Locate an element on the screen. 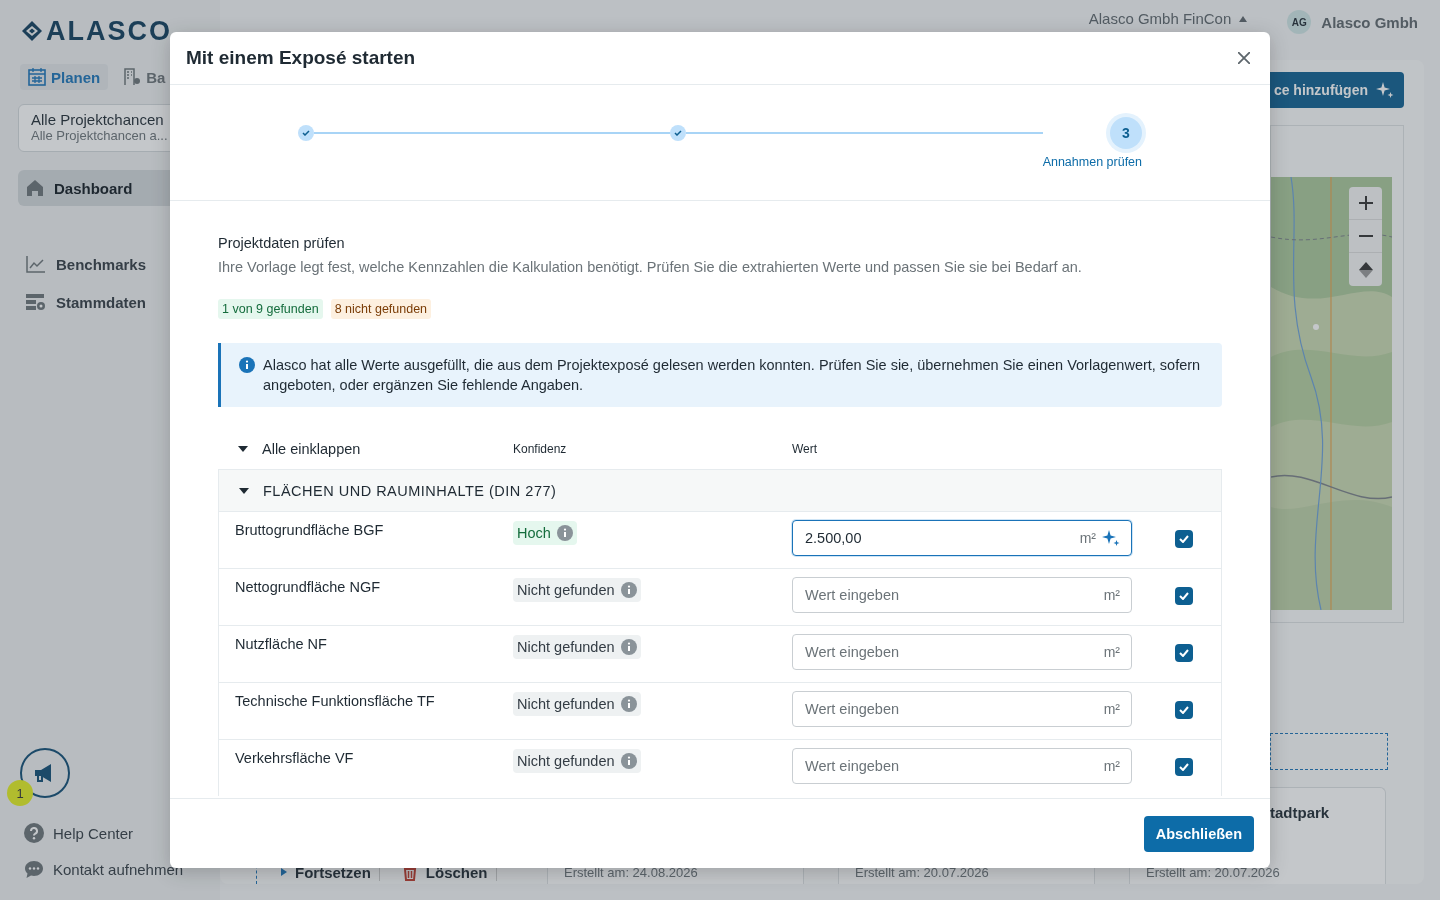  field-label: Verkehrsfläche VF is located at coordinates (295, 758).